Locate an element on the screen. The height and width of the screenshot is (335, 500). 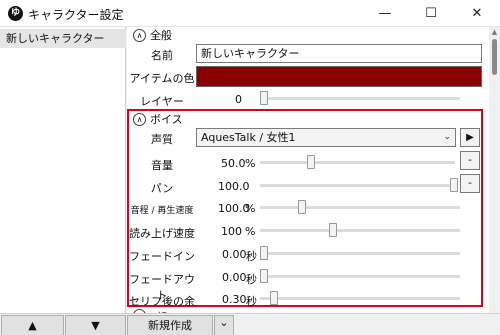
move-up-button: ▲ is located at coordinates (32, 325).